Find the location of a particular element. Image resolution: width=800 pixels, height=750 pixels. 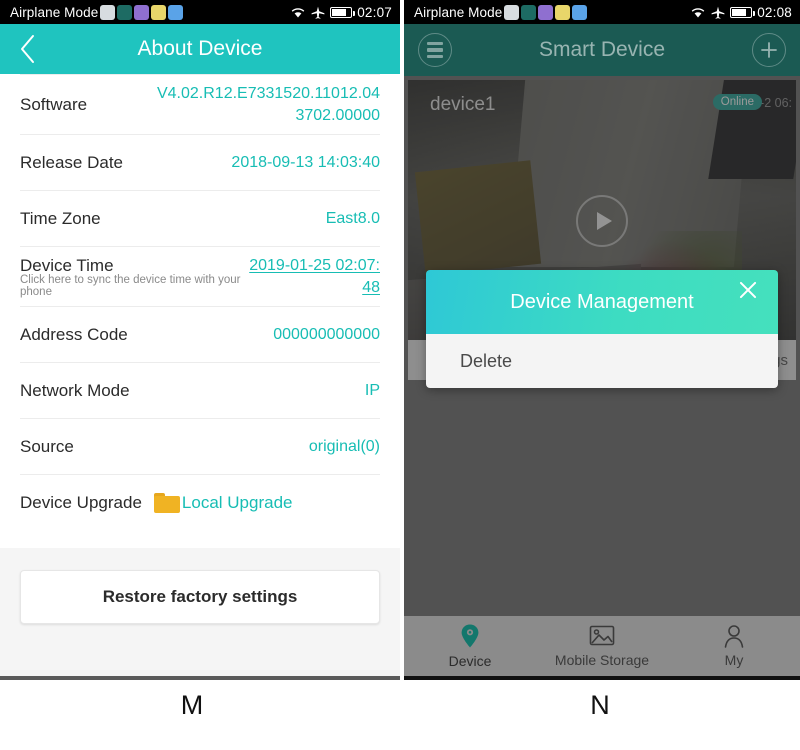

tab-device: Device is located at coordinates (470, 646).